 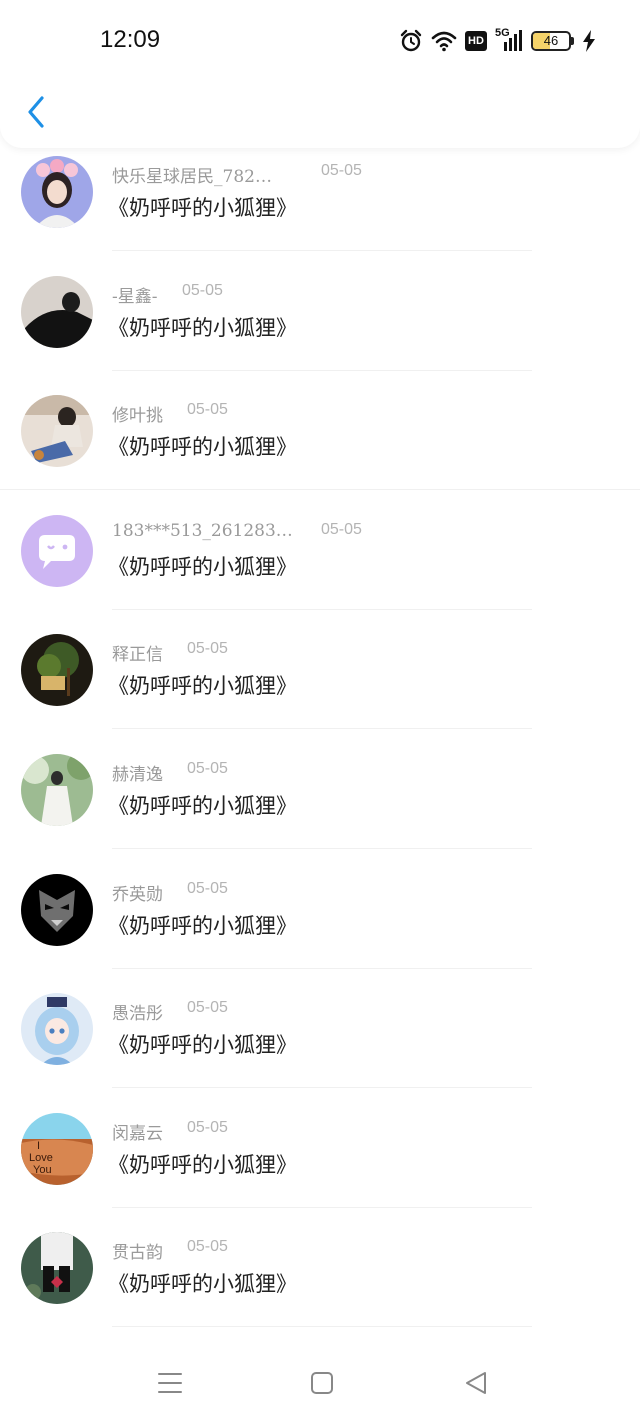 I want to click on wifi-icon, so click(x=444, y=41).